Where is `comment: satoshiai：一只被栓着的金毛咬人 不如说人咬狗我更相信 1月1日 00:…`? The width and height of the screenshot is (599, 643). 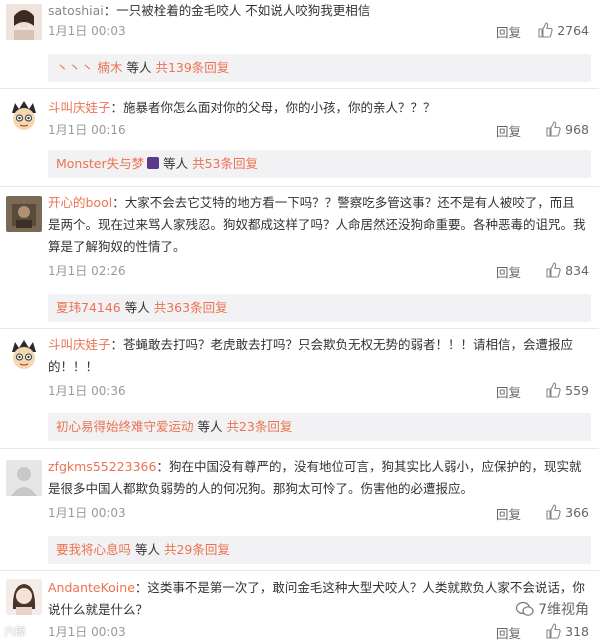 comment: satoshiai：一只被栓着的金毛咬人 不如说人咬狗我更相信 1月1日 00:… is located at coordinates (299, 44).